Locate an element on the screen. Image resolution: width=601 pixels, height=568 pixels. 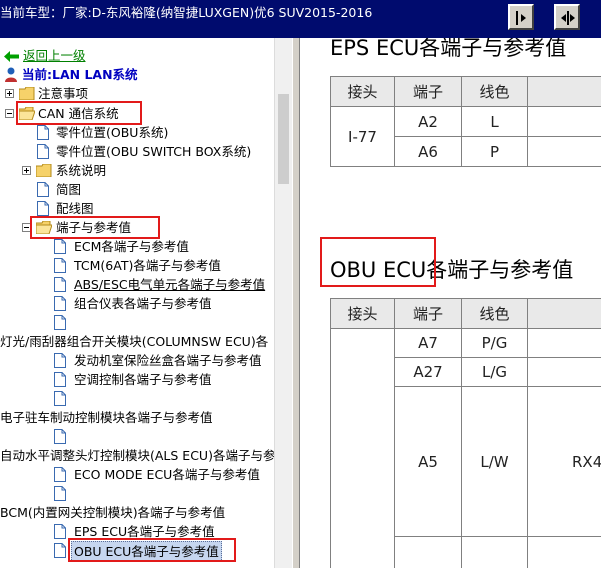
current-system-label: 当前:LAN LAN系统 is located at coordinates (80, 74).